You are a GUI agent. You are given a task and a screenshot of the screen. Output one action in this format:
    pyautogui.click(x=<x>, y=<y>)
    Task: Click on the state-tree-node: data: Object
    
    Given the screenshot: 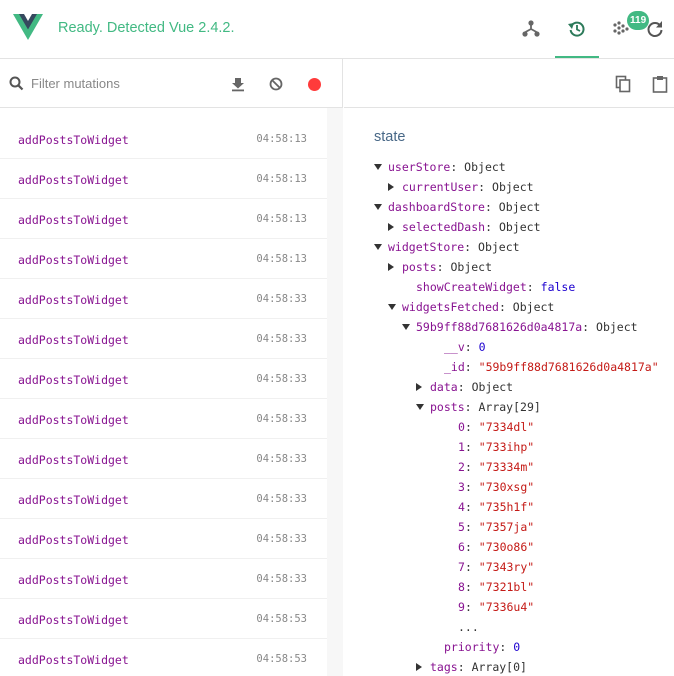 What is the action you would take?
    pyautogui.click(x=509, y=387)
    